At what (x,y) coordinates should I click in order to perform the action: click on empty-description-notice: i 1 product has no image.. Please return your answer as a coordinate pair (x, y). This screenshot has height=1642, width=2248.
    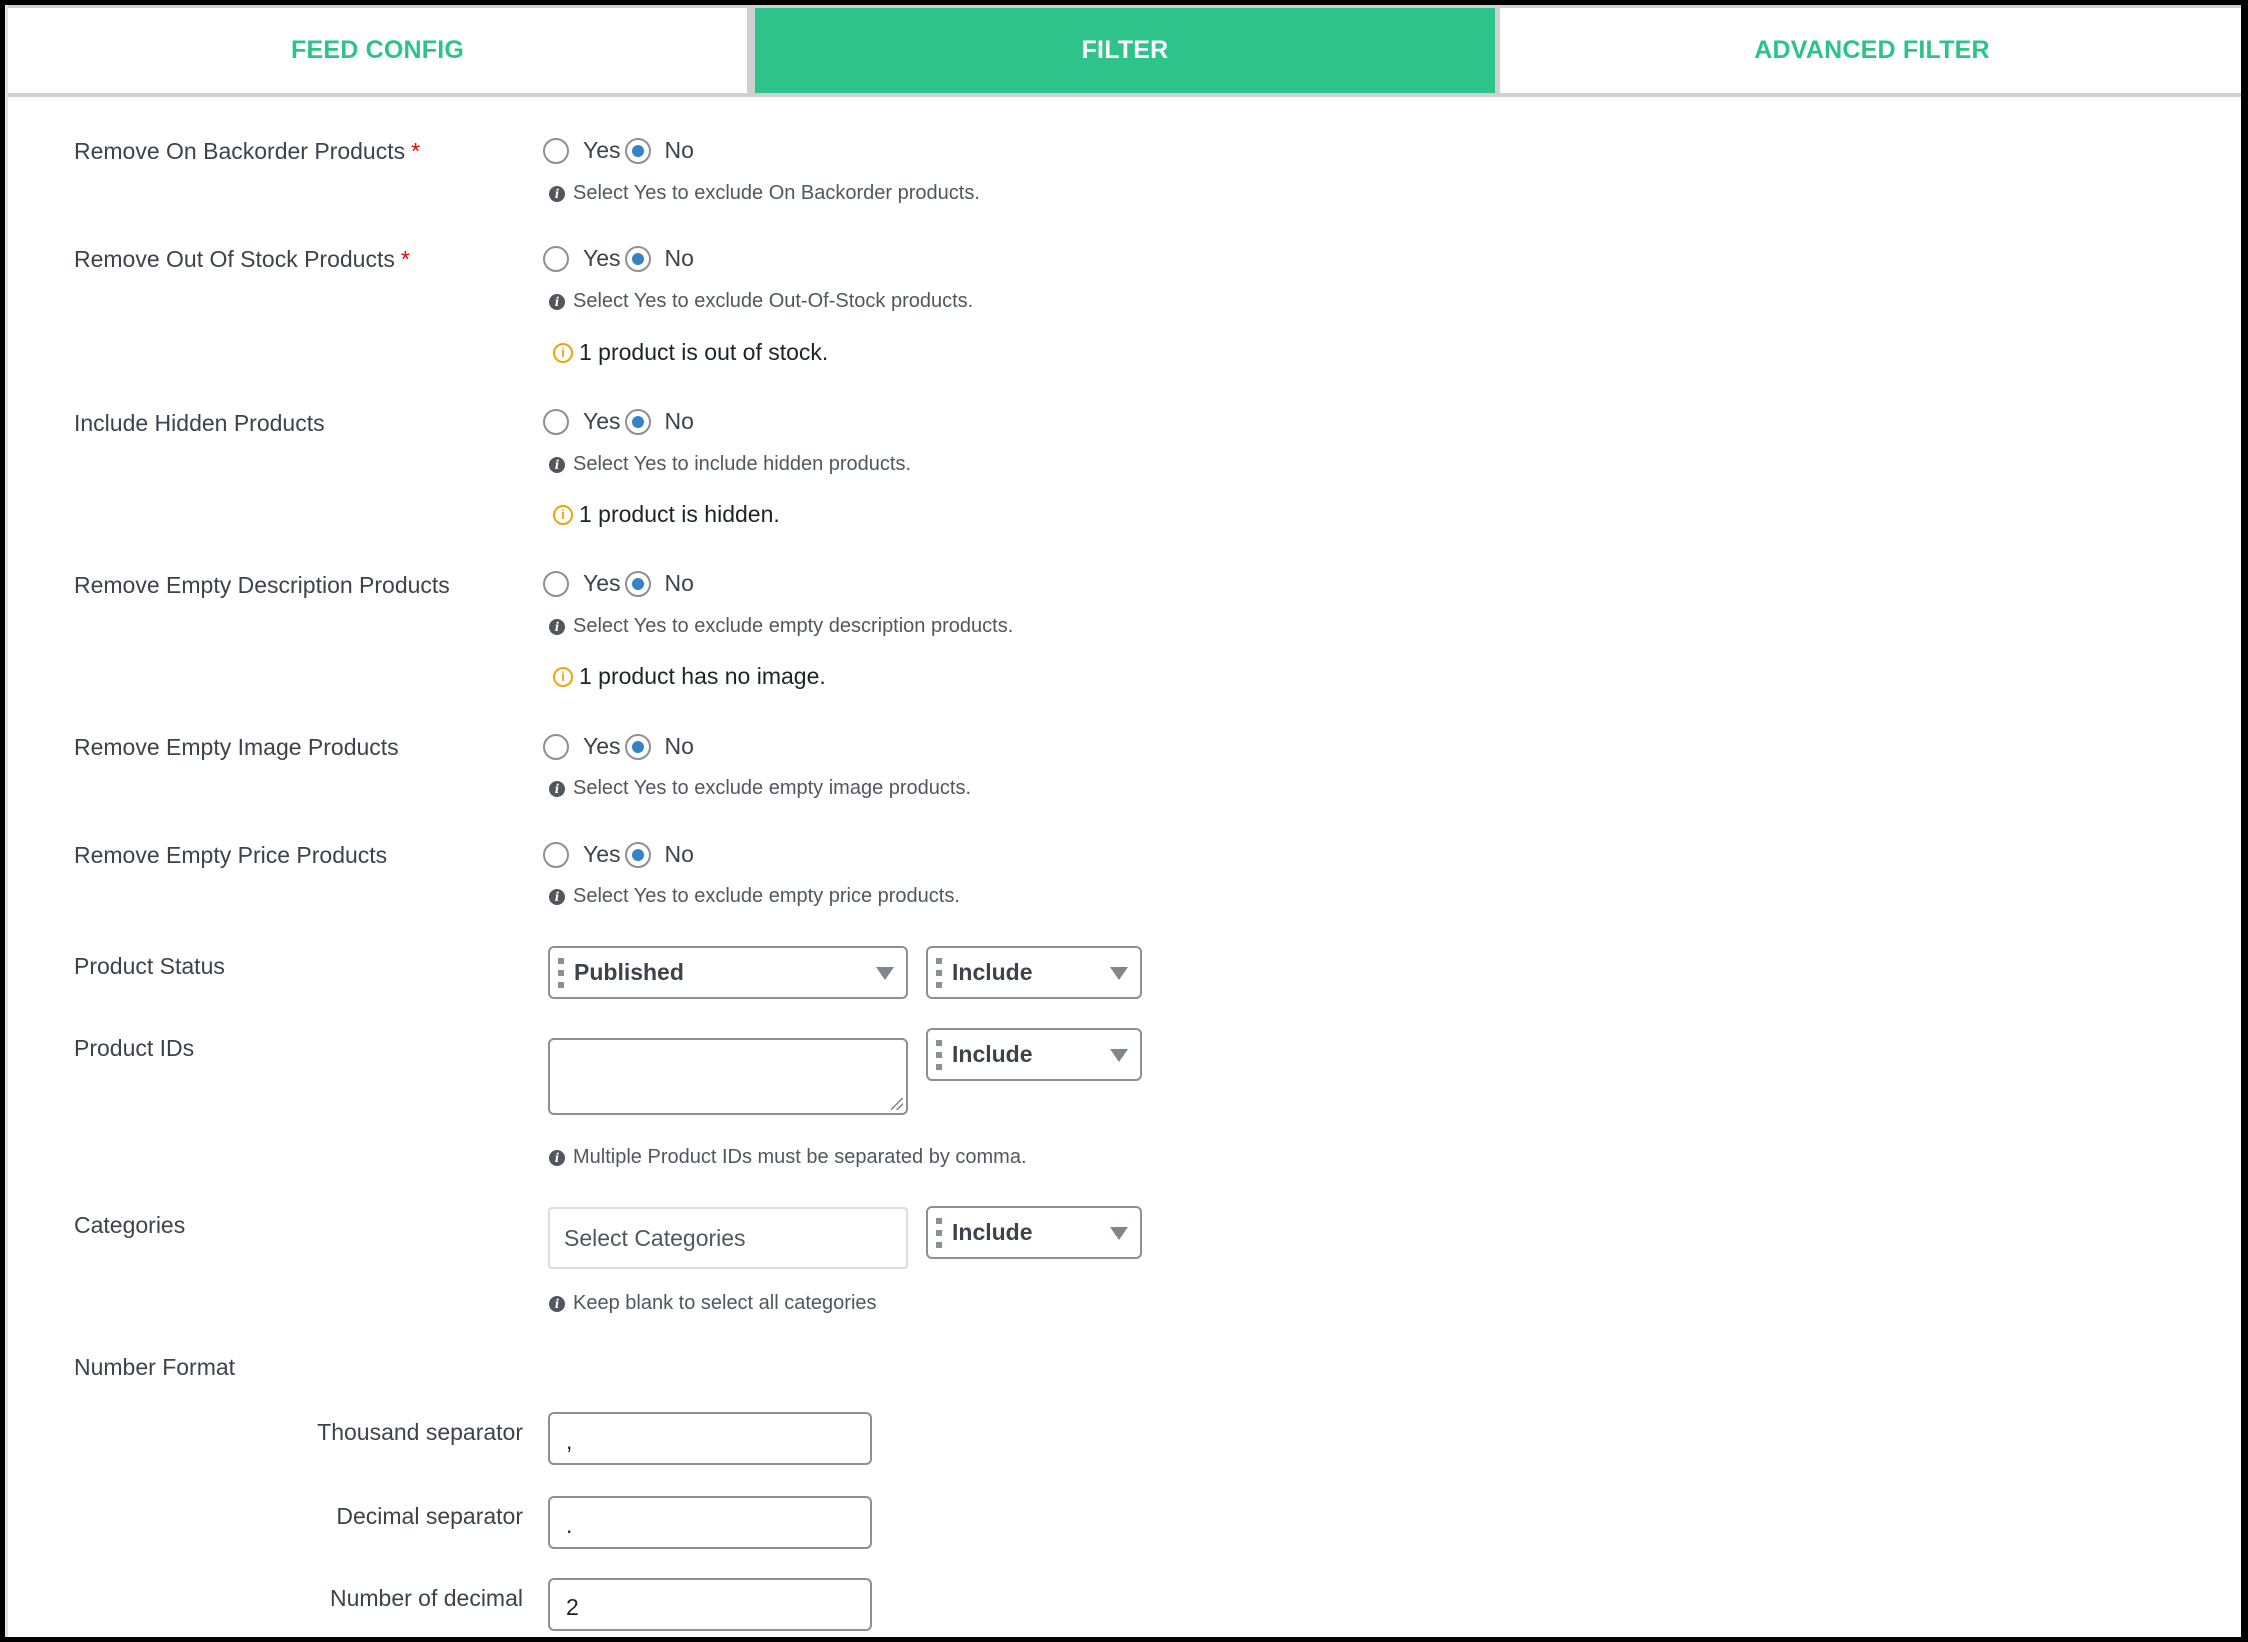
    Looking at the image, I should click on (689, 676).